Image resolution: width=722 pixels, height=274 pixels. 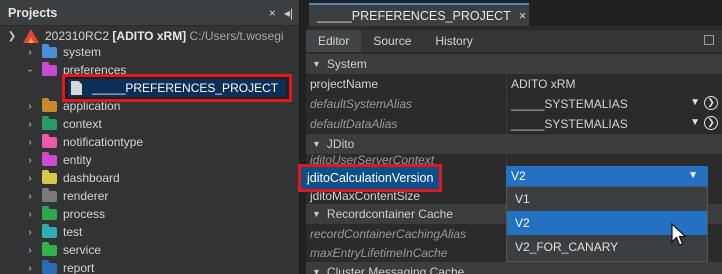 I want to click on tree-item-label: process, so click(x=84, y=214).